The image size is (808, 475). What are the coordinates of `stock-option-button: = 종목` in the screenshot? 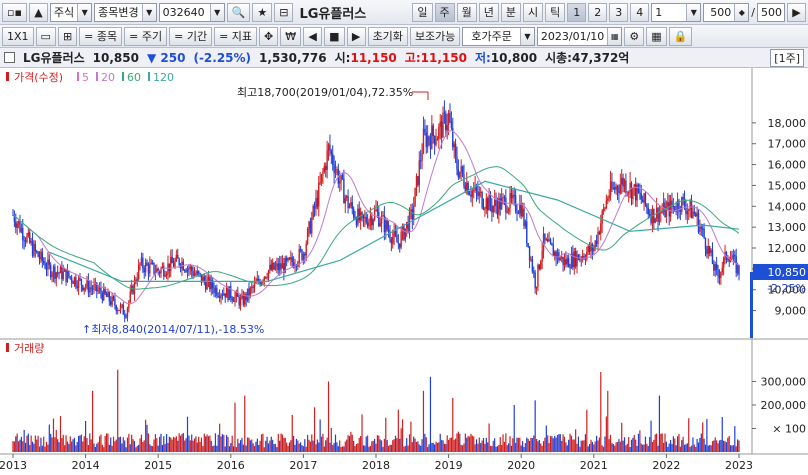 It's located at (101, 36).